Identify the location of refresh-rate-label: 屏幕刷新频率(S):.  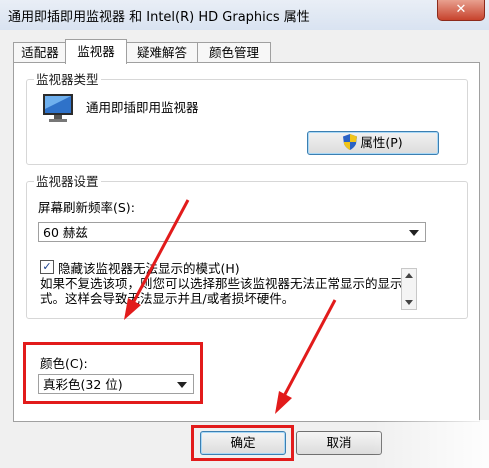
(86, 207).